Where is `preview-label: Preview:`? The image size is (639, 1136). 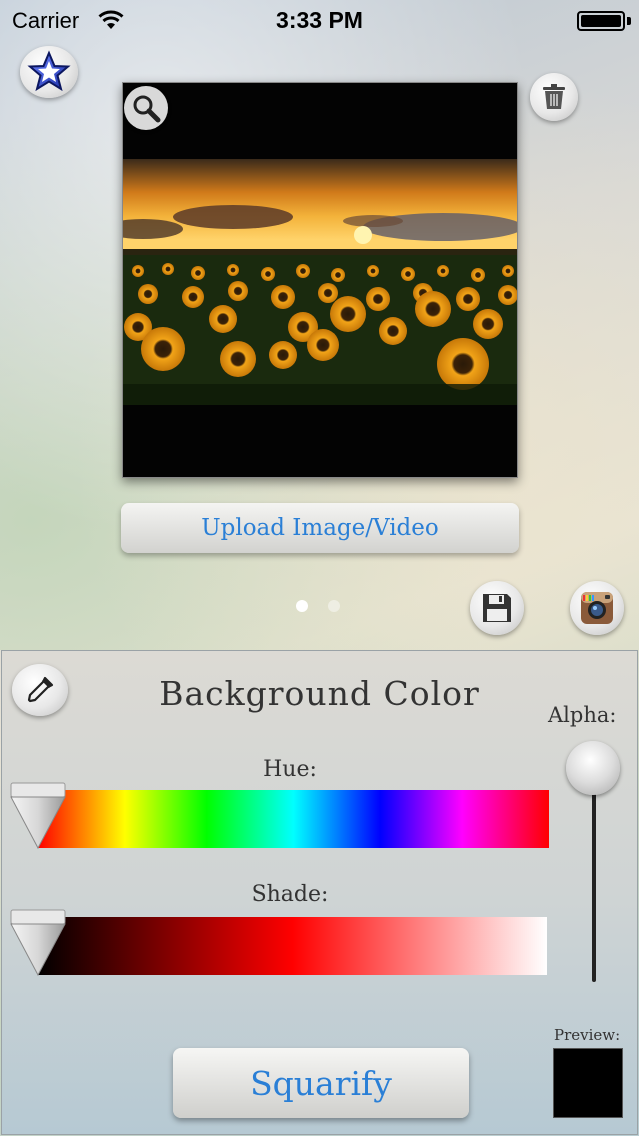 preview-label: Preview: is located at coordinates (587, 1035).